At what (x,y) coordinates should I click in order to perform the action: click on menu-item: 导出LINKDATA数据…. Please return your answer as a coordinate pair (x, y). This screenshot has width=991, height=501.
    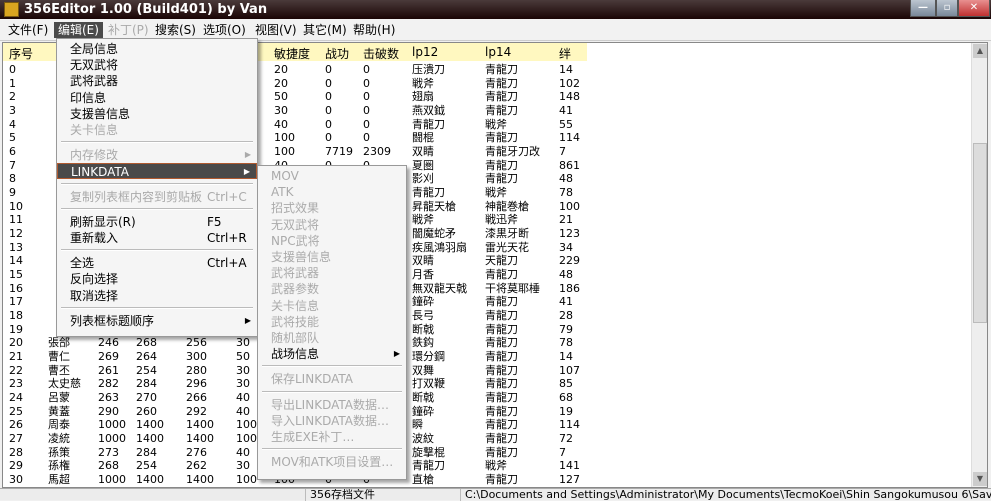
    Looking at the image, I should click on (332, 405).